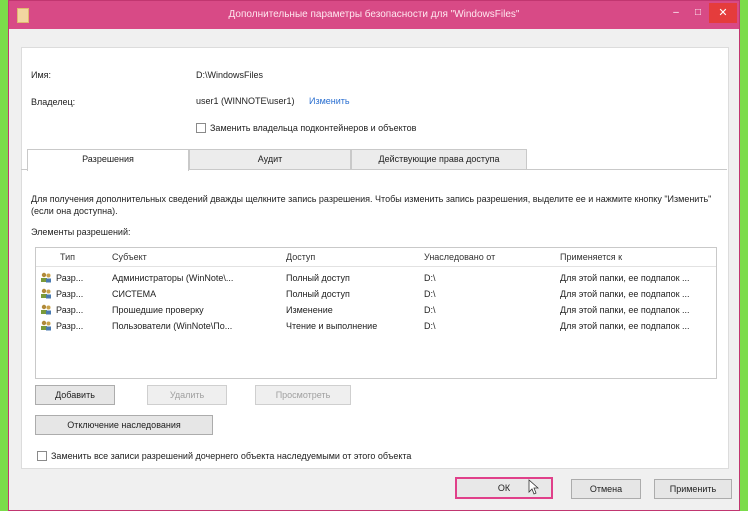 Image resolution: width=748 pixels, height=511 pixels. Describe the element at coordinates (158, 310) in the screenshot. I see `cell-principal: Прошедшие проверку` at that location.